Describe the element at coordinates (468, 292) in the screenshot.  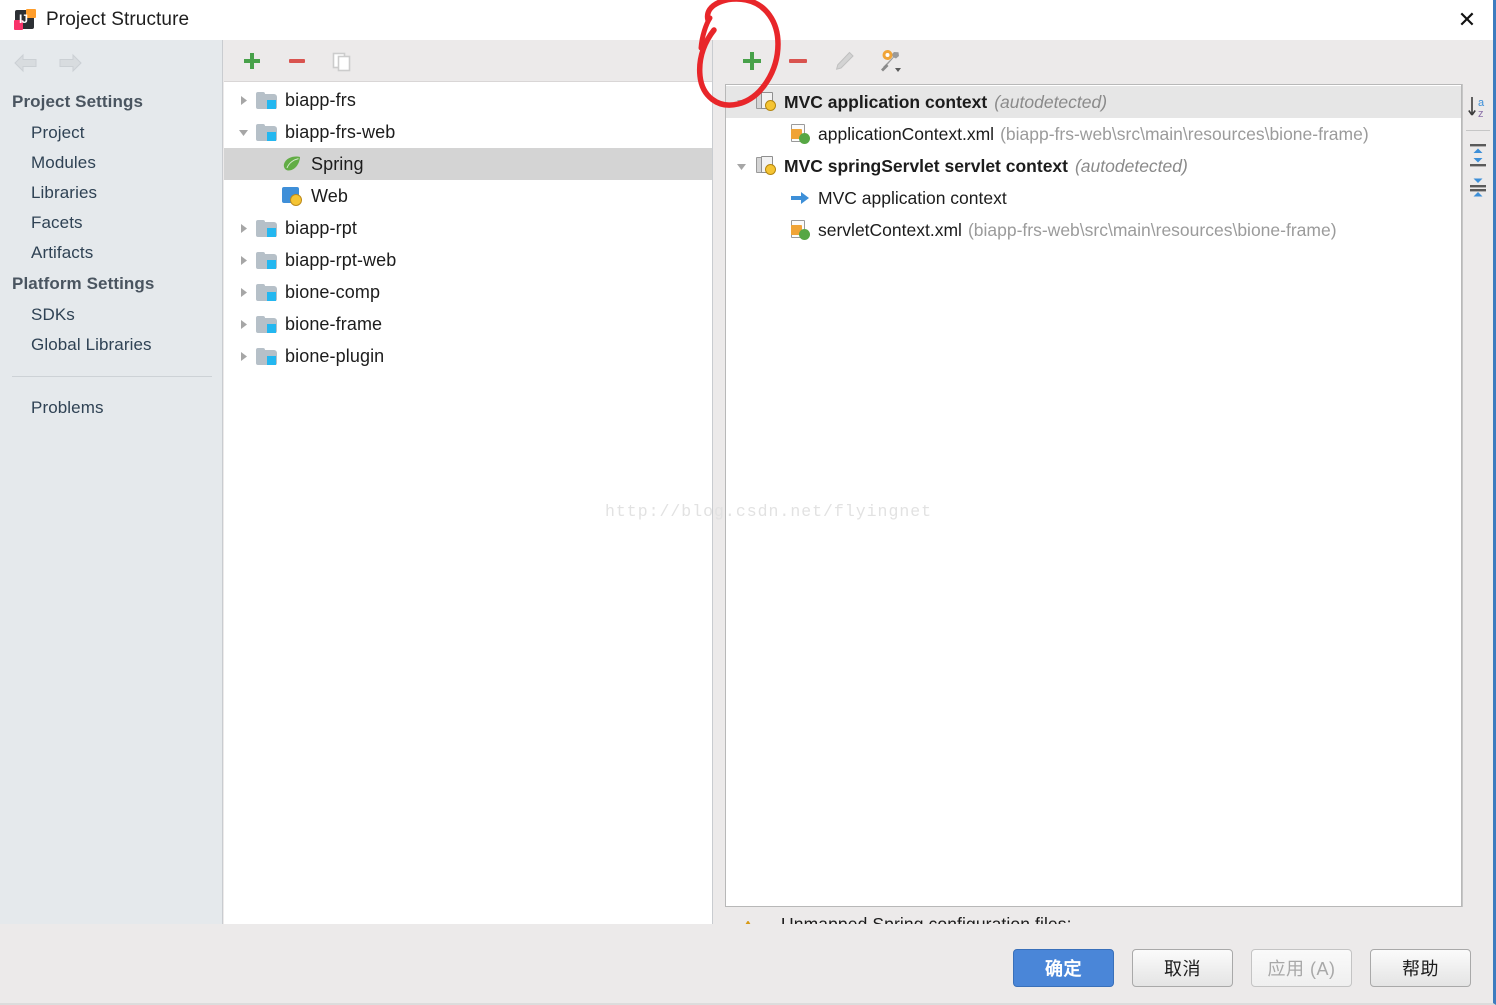
I see `tree-row: bione-comp` at that location.